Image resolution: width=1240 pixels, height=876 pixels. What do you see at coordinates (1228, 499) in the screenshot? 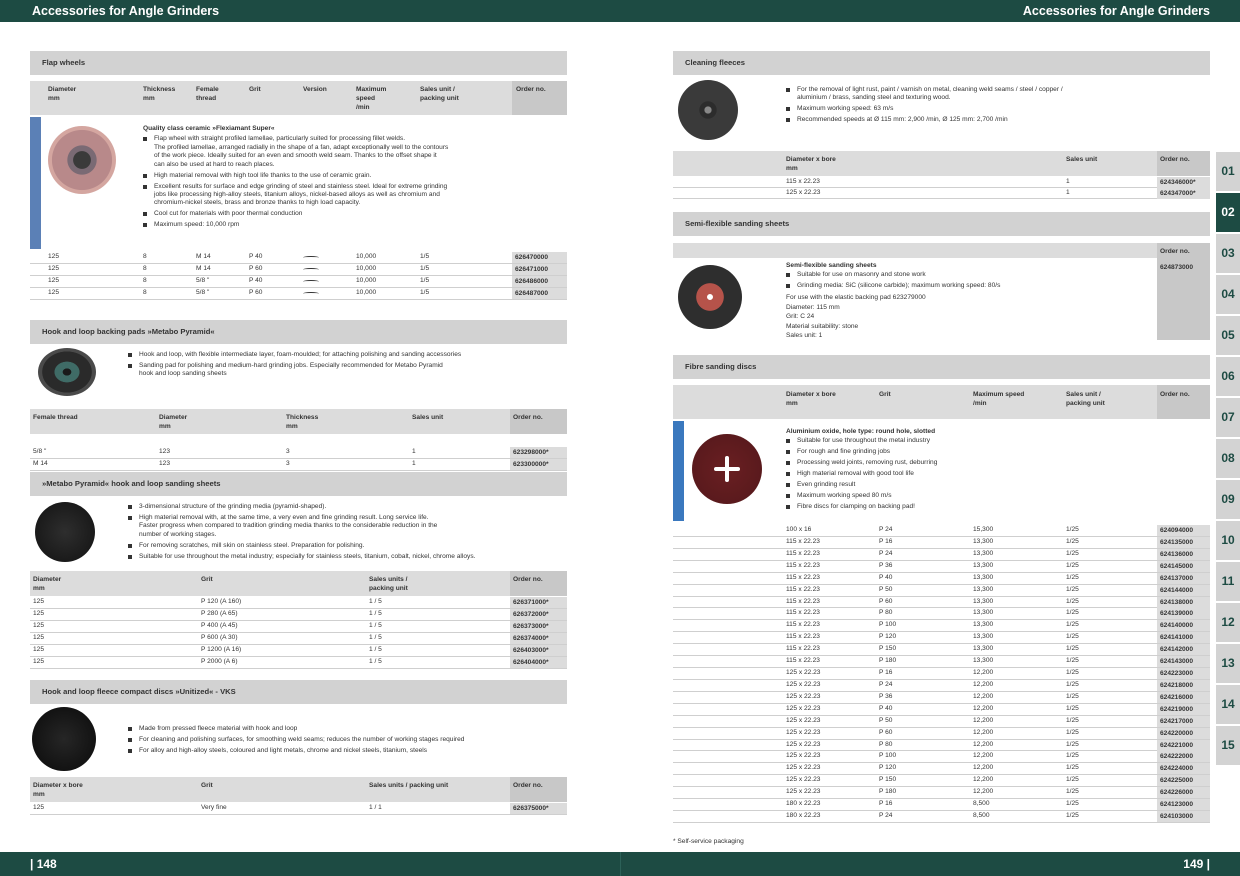
I see `chapter-tab-09: 09` at bounding box center [1228, 499].